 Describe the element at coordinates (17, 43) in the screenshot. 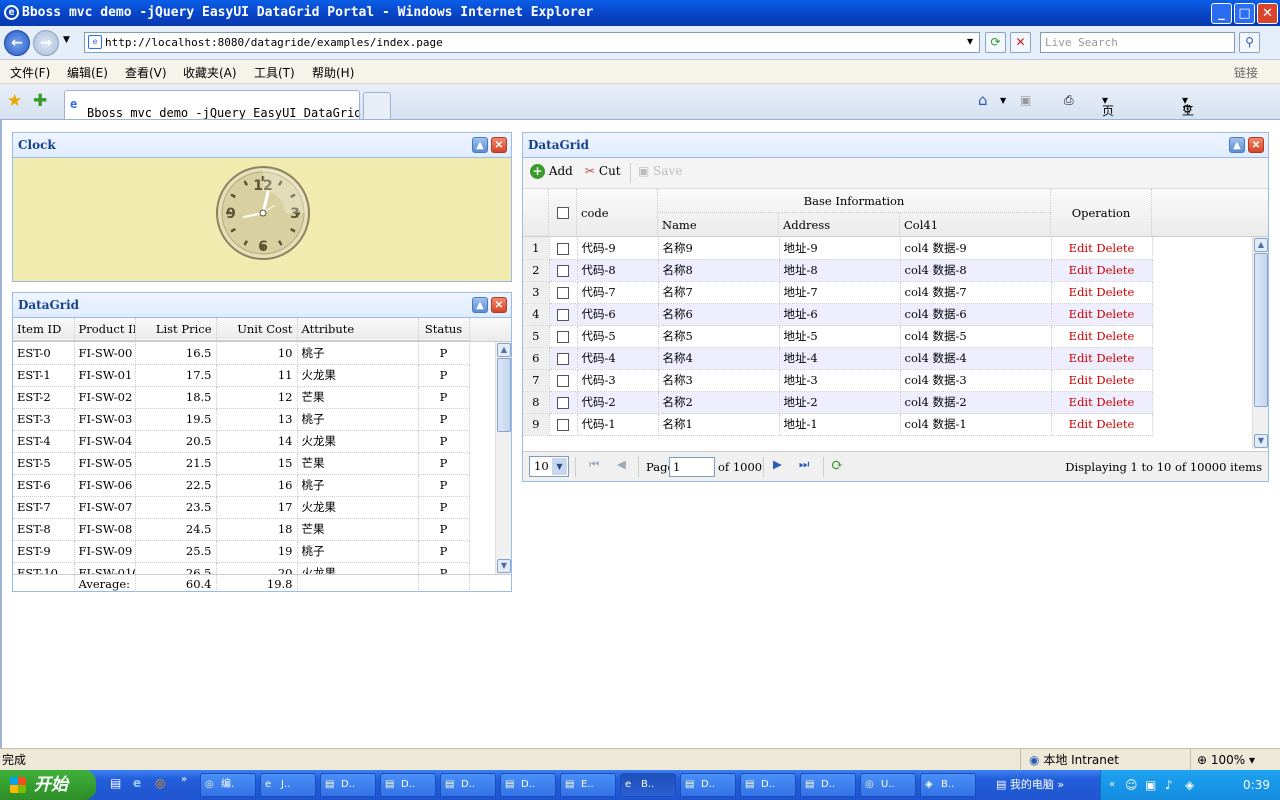

I see `back-button: ←` at that location.